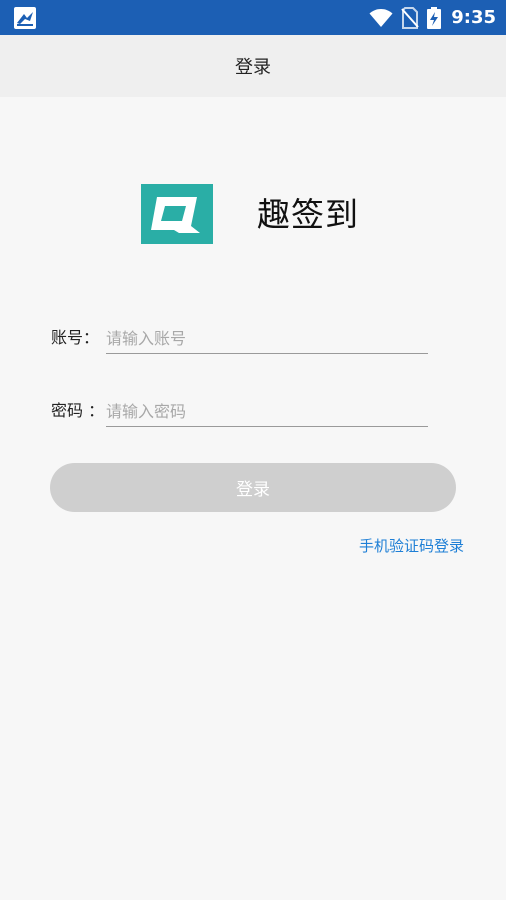  Describe the element at coordinates (410, 17) in the screenshot. I see `no-sim-icon` at that location.